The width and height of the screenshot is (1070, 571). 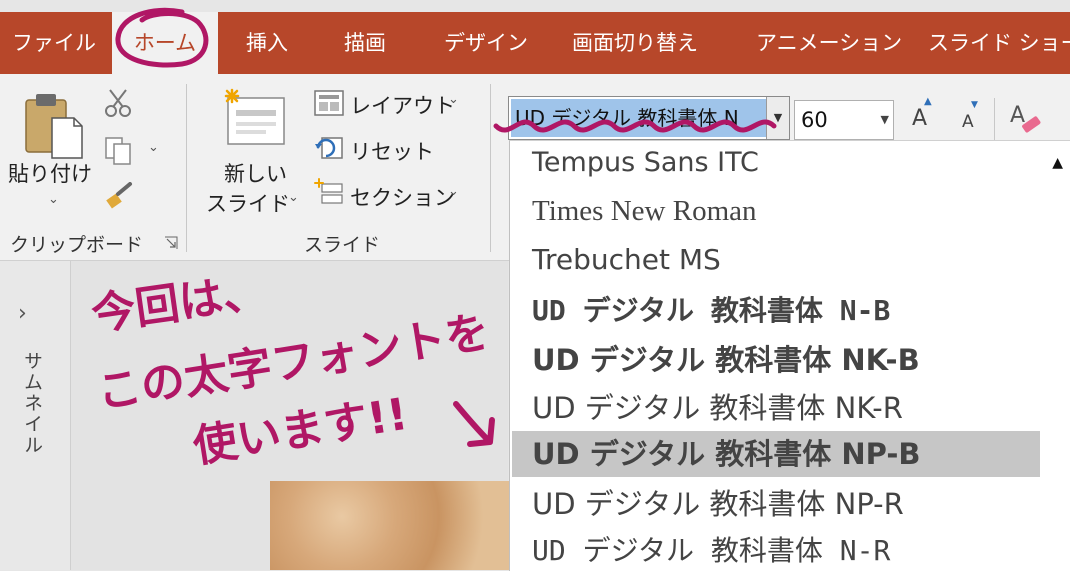 I want to click on font-size-combobox: 60 ▼, so click(x=844, y=120).